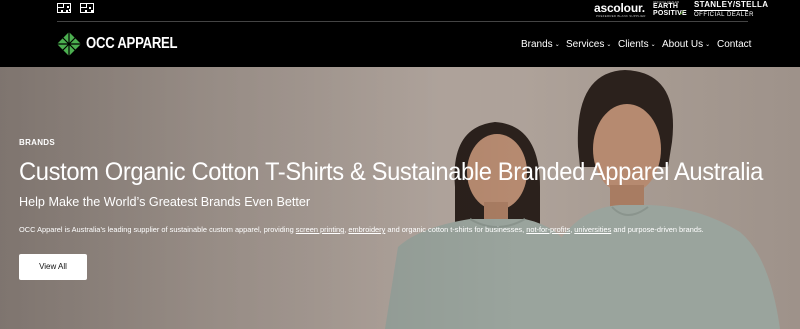 The image size is (800, 329). What do you see at coordinates (633, 44) in the screenshot?
I see `nav-label: Clients` at bounding box center [633, 44].